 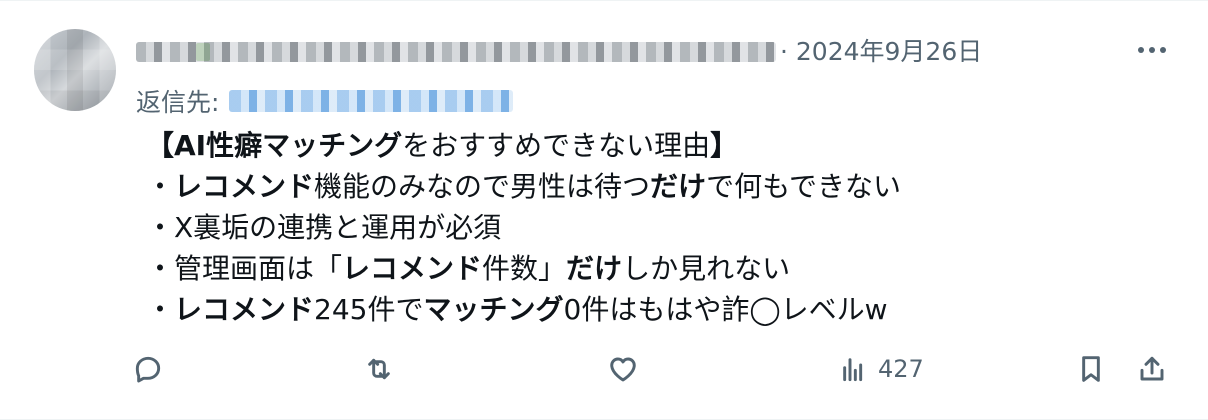 I want to click on more-horizontal-icon, so click(x=1152, y=50).